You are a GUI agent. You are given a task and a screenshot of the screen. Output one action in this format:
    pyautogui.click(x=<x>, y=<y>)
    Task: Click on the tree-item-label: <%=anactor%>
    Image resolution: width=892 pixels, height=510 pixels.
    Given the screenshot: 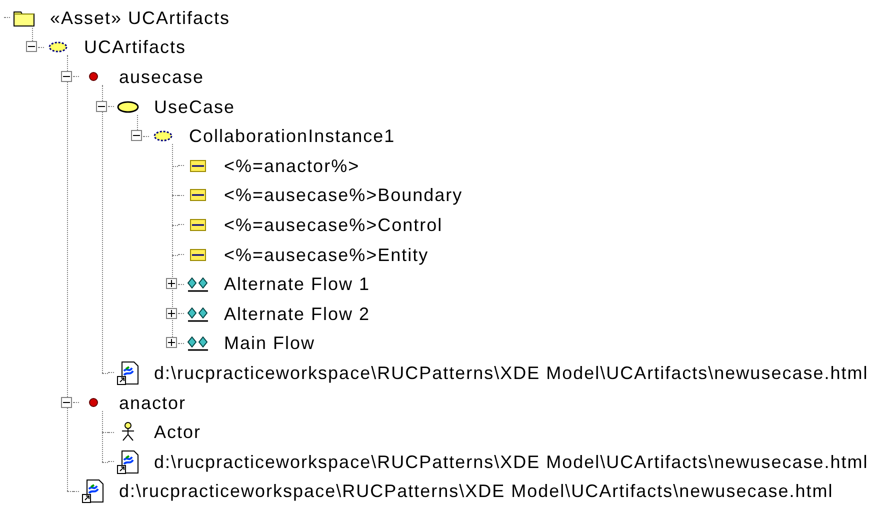 What is the action you would take?
    pyautogui.click(x=292, y=165)
    